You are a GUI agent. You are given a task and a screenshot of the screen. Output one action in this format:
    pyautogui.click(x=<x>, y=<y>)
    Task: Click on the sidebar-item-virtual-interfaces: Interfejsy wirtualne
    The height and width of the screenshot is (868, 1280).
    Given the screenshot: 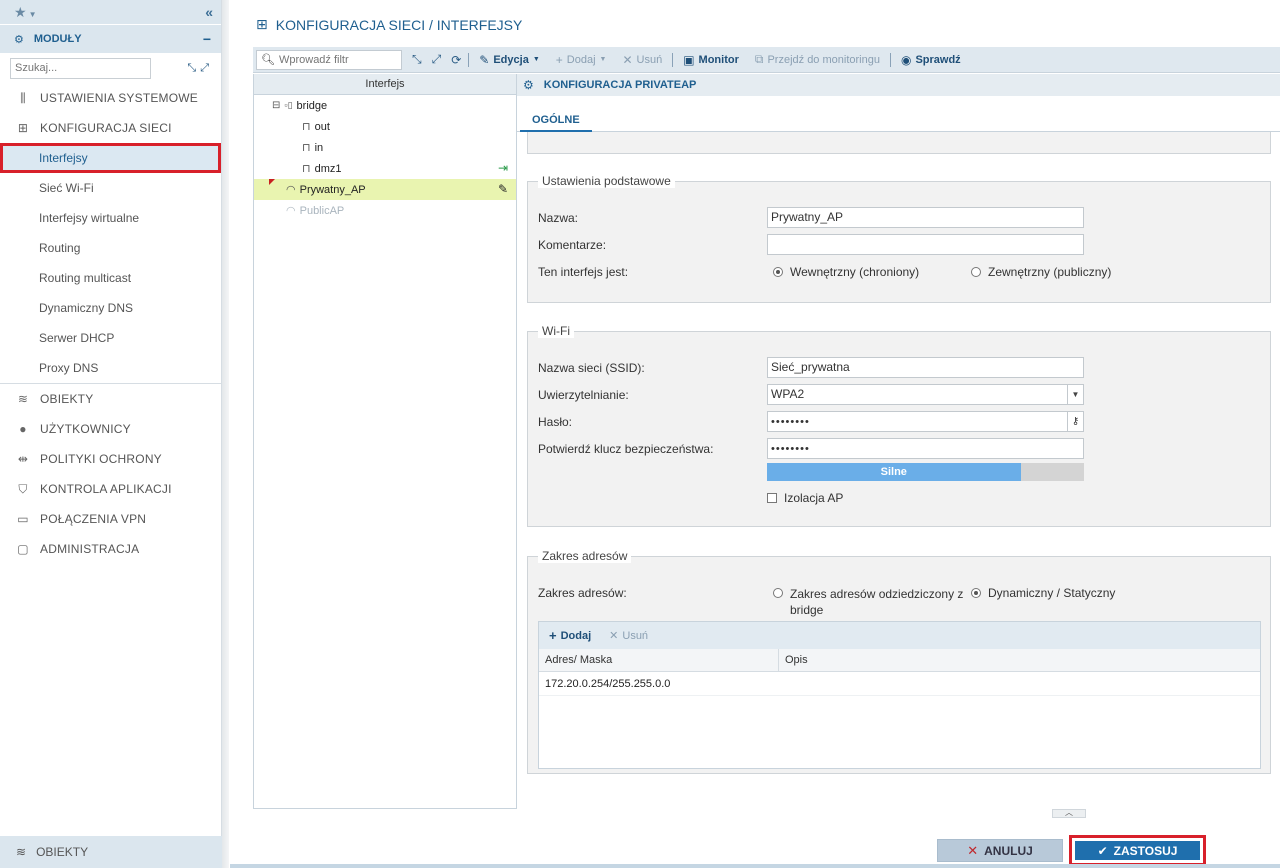 What is the action you would take?
    pyautogui.click(x=110, y=218)
    